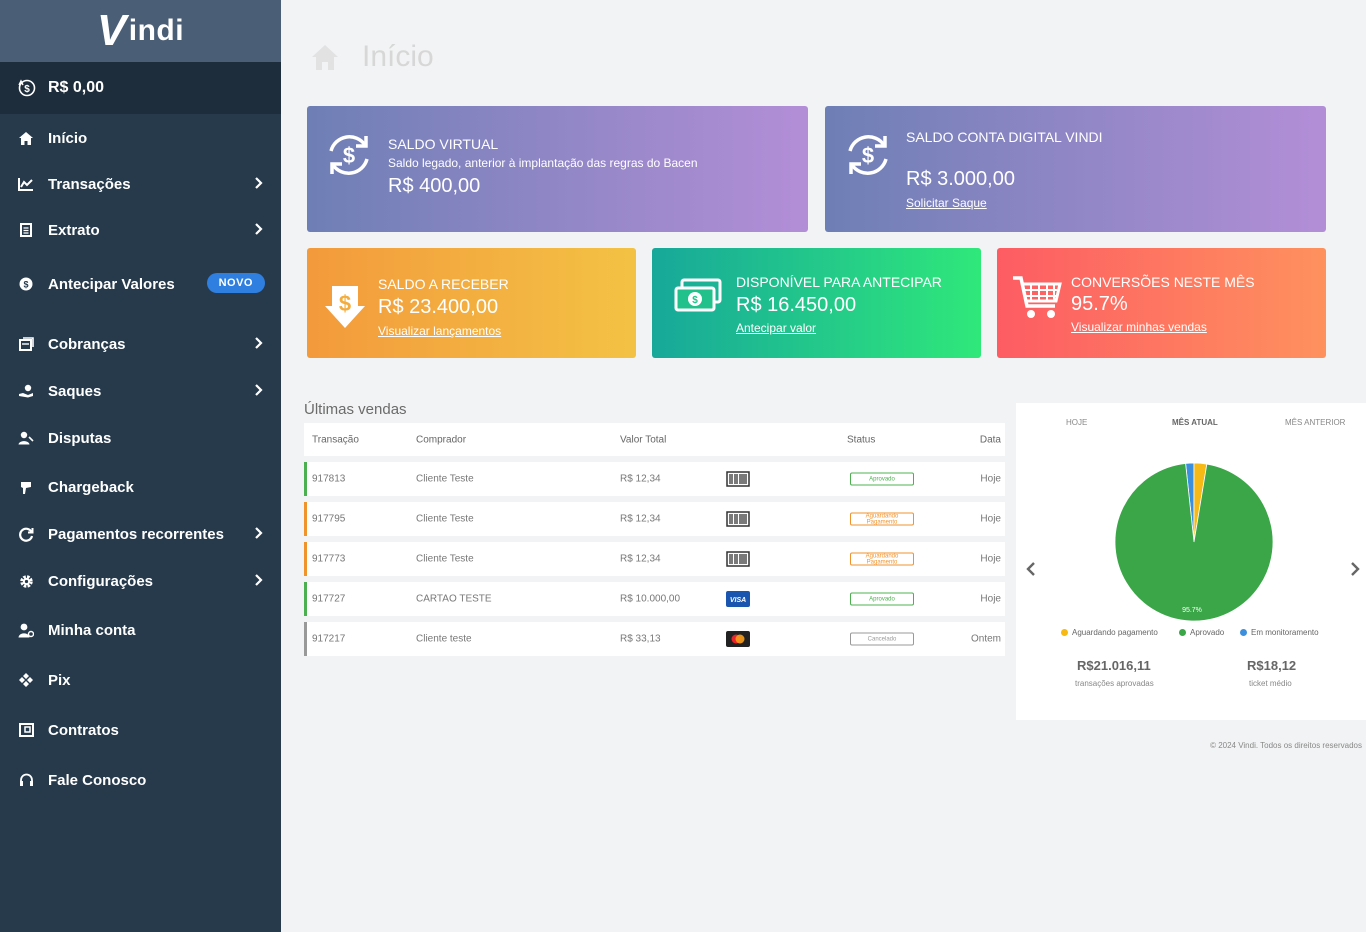 Image resolution: width=1366 pixels, height=932 pixels. I want to click on sidebar-item-configuracoes: Configurações, so click(140, 581).